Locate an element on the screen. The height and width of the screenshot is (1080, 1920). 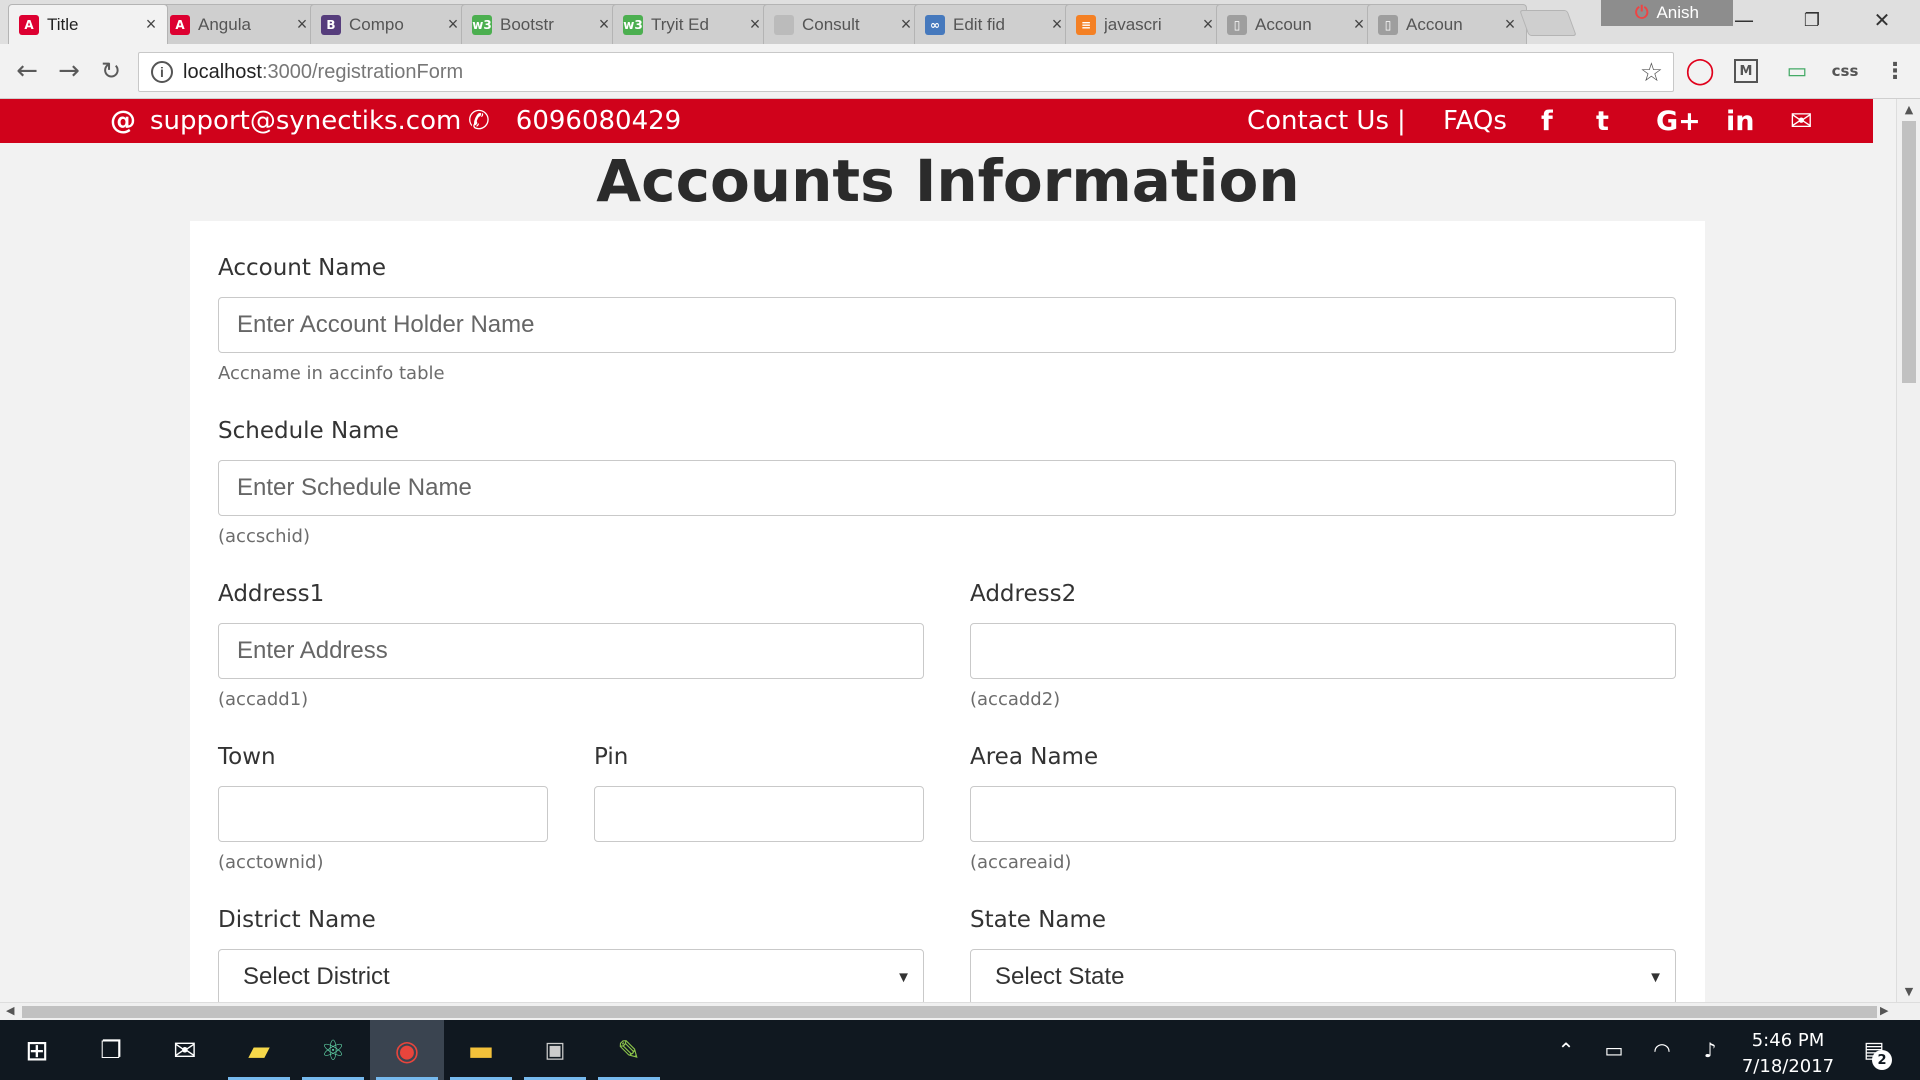
phone-link: ✆ 6096080429 is located at coordinates (574, 121).